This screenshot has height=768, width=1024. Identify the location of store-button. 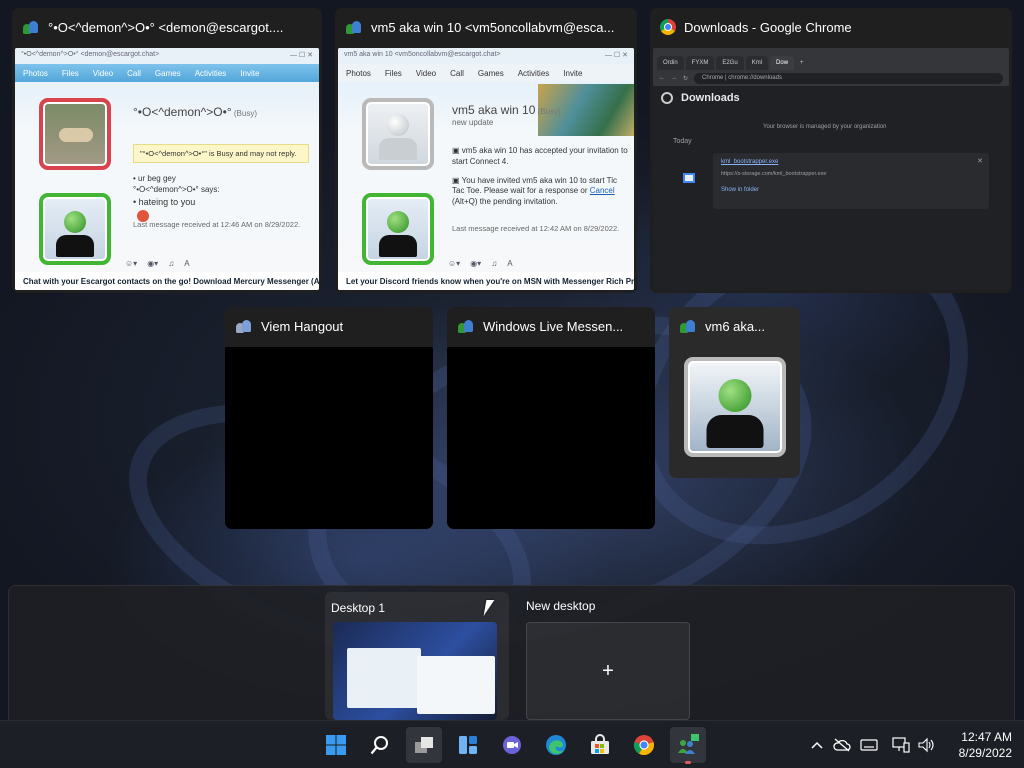
(600, 745).